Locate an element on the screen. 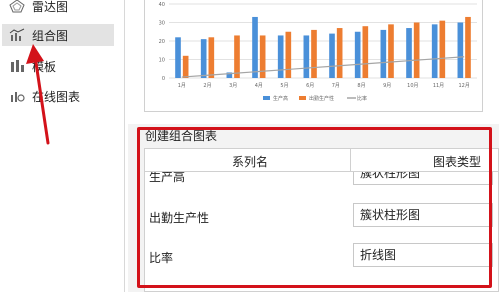 The width and height of the screenshot is (499, 292). legend-swatch-生产高 is located at coordinates (266, 98).